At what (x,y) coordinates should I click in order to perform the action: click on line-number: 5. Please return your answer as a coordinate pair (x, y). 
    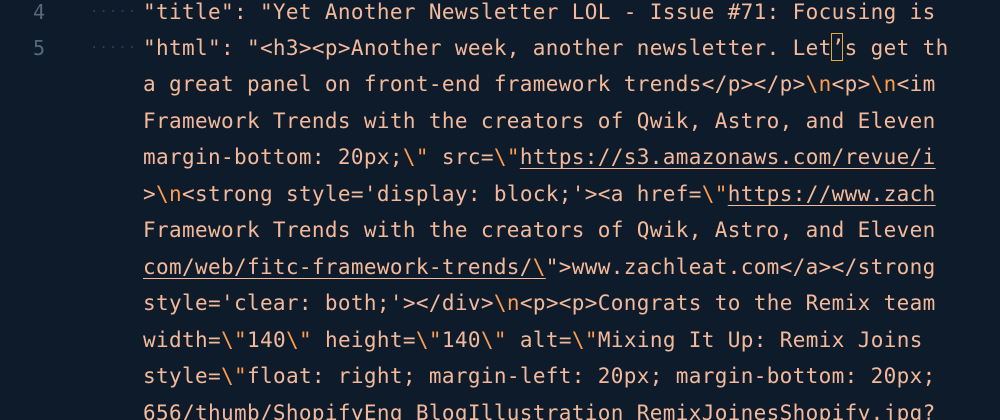
    Looking at the image, I should click on (38, 48).